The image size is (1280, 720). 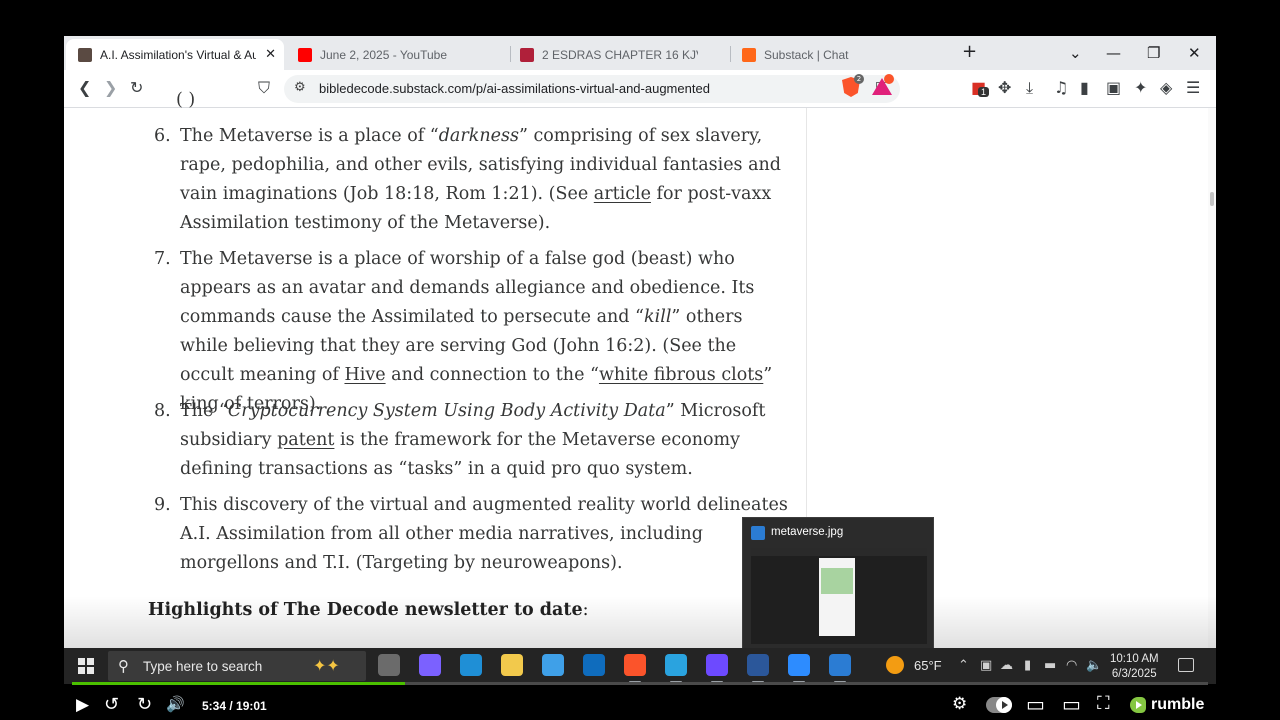 I want to click on video-progress-bar, so click(x=640, y=683).